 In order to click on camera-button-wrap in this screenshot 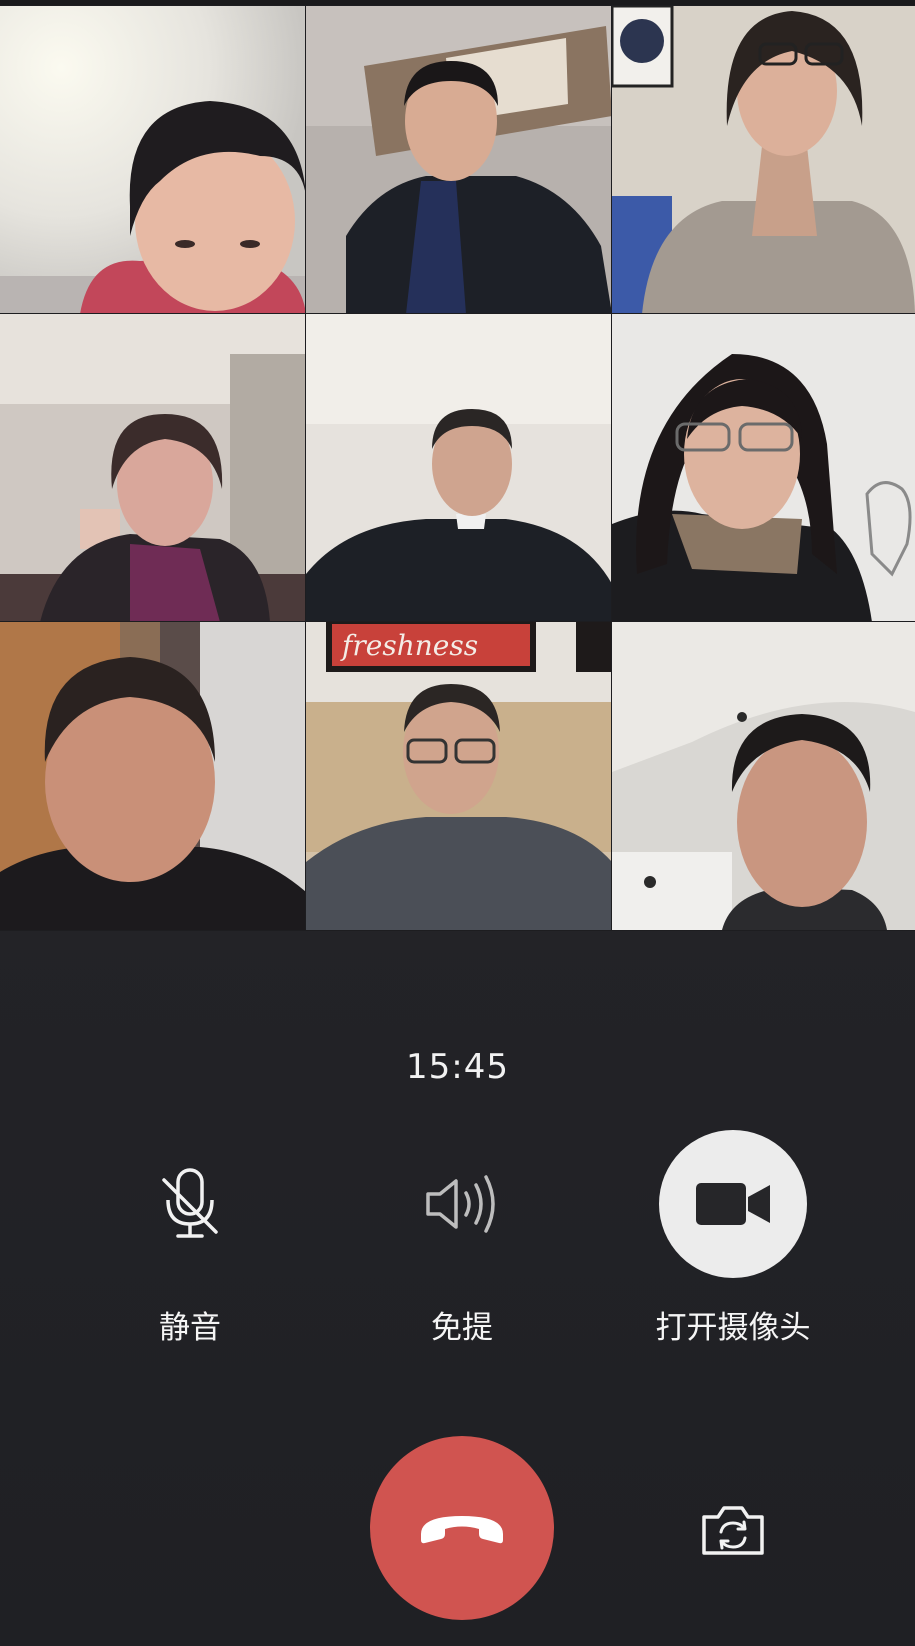, I will do `click(733, 1204)`.